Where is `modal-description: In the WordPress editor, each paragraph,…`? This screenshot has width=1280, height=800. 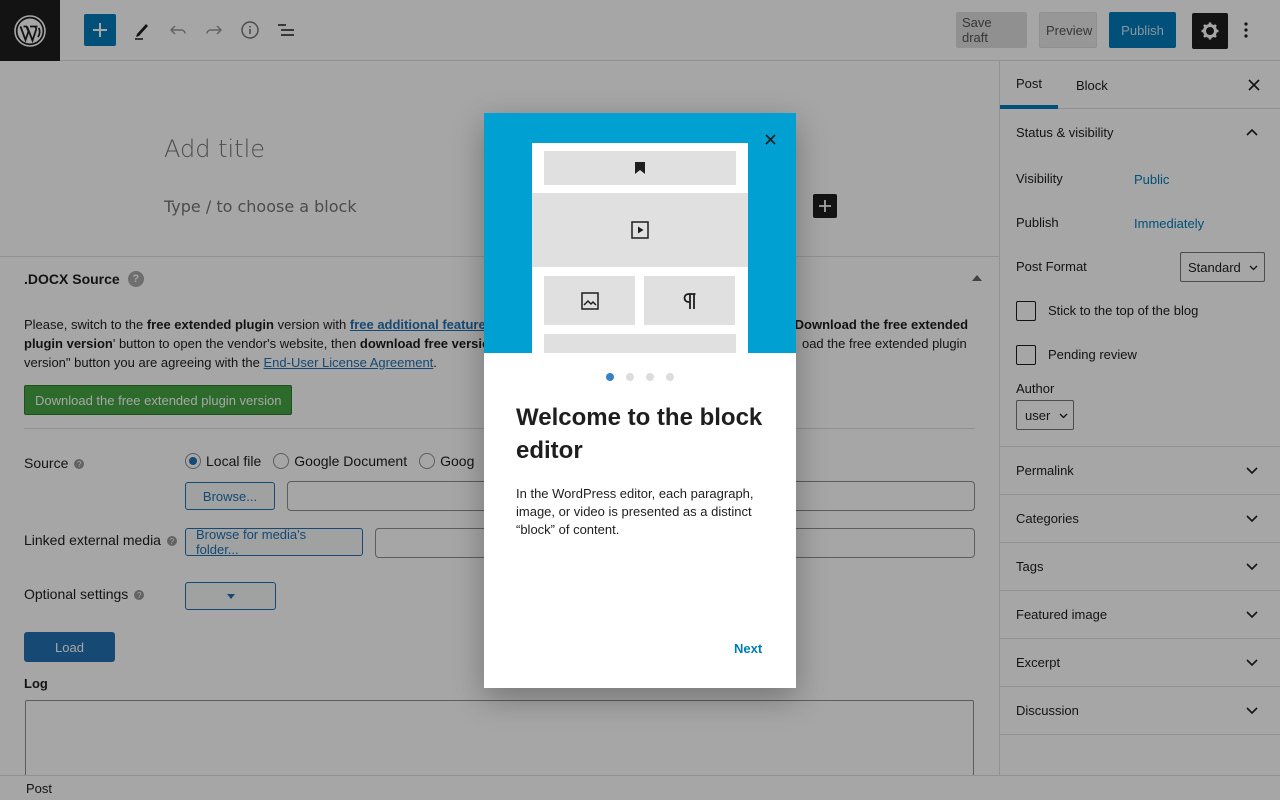 modal-description: In the WordPress editor, each paragraph,… is located at coordinates (635, 511).